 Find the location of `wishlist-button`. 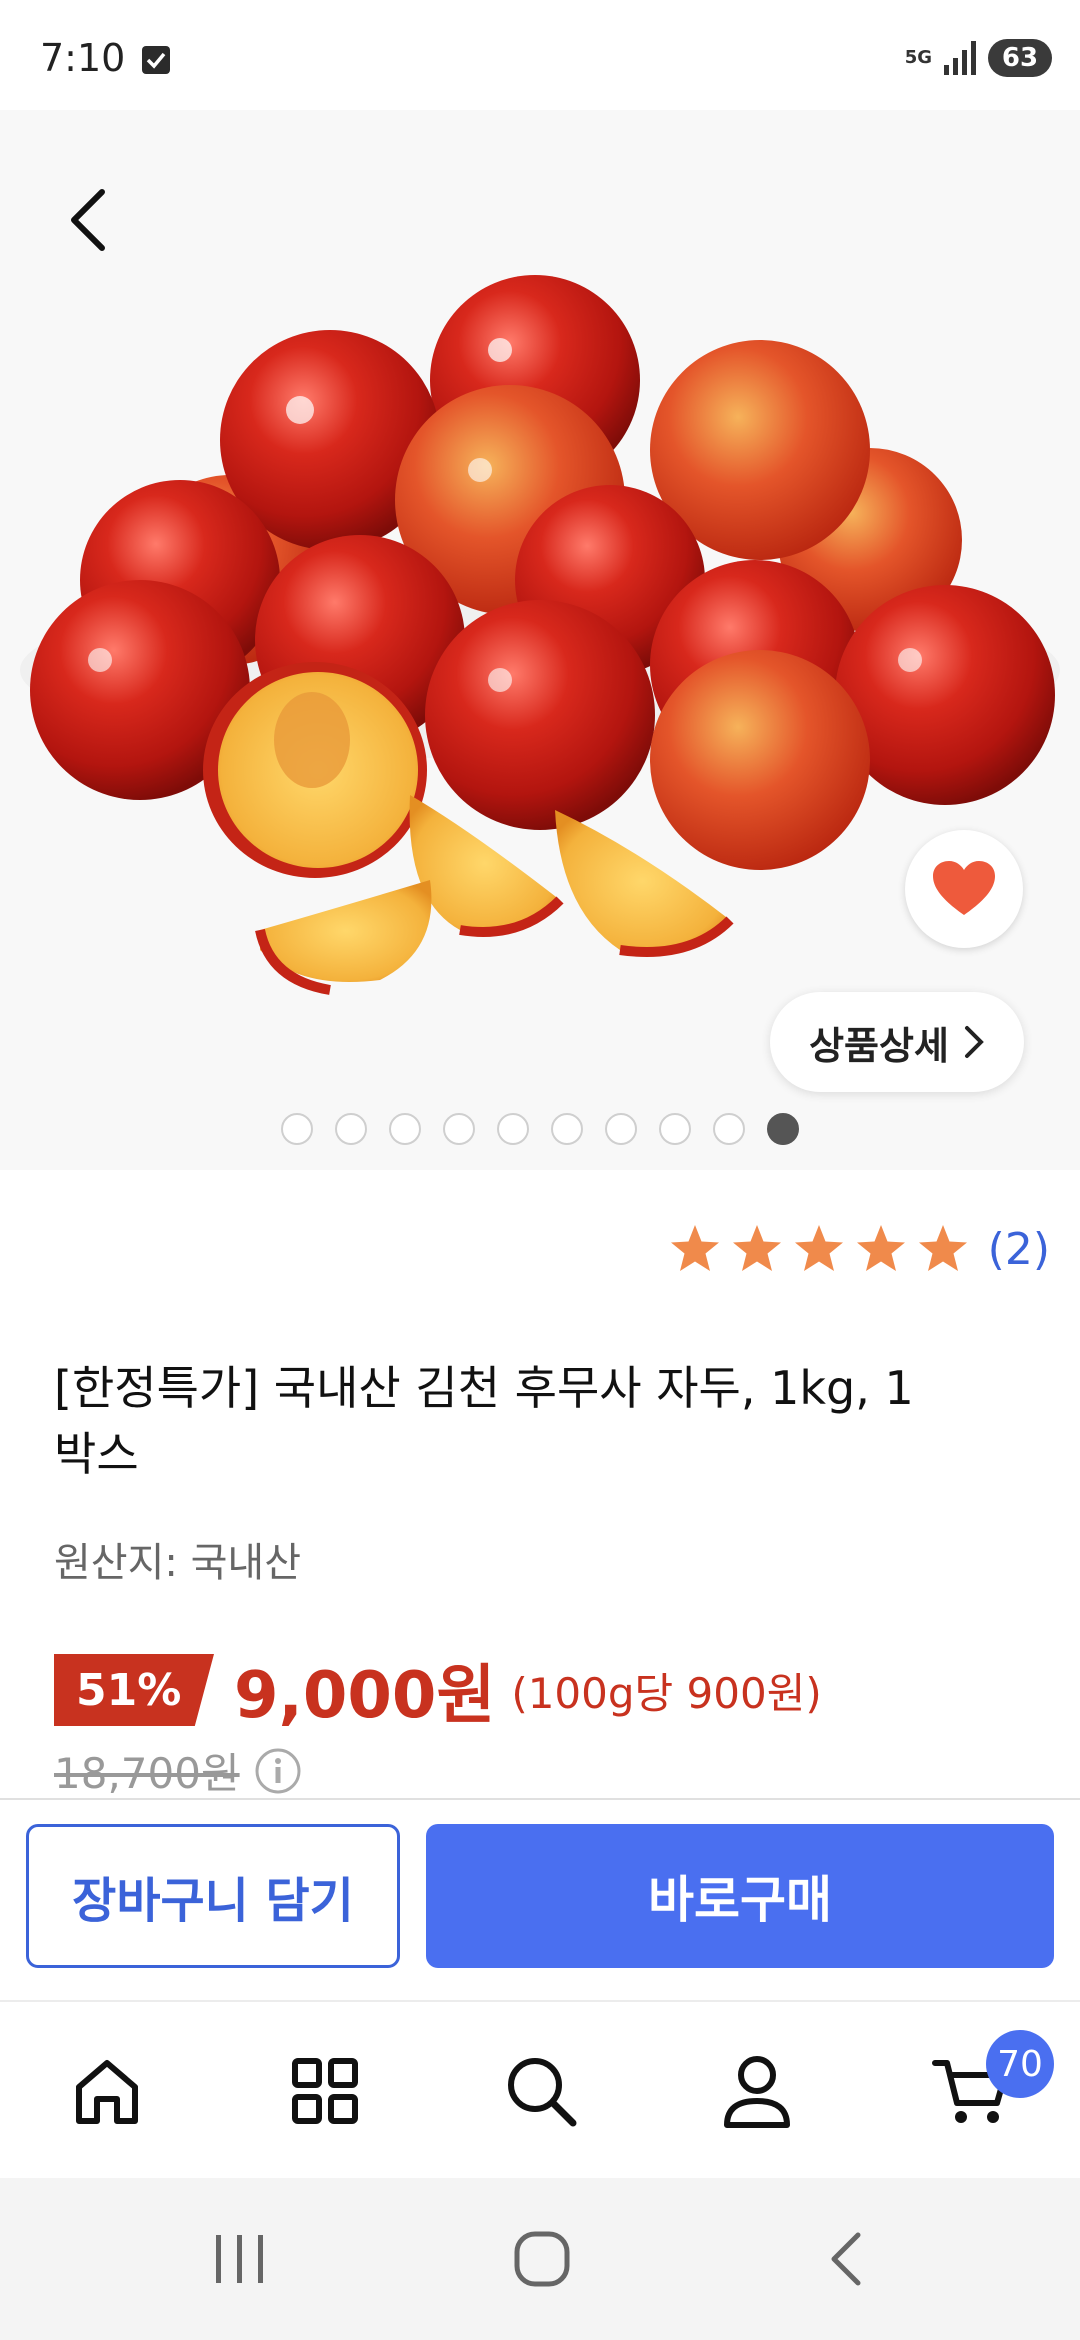

wishlist-button is located at coordinates (964, 889).